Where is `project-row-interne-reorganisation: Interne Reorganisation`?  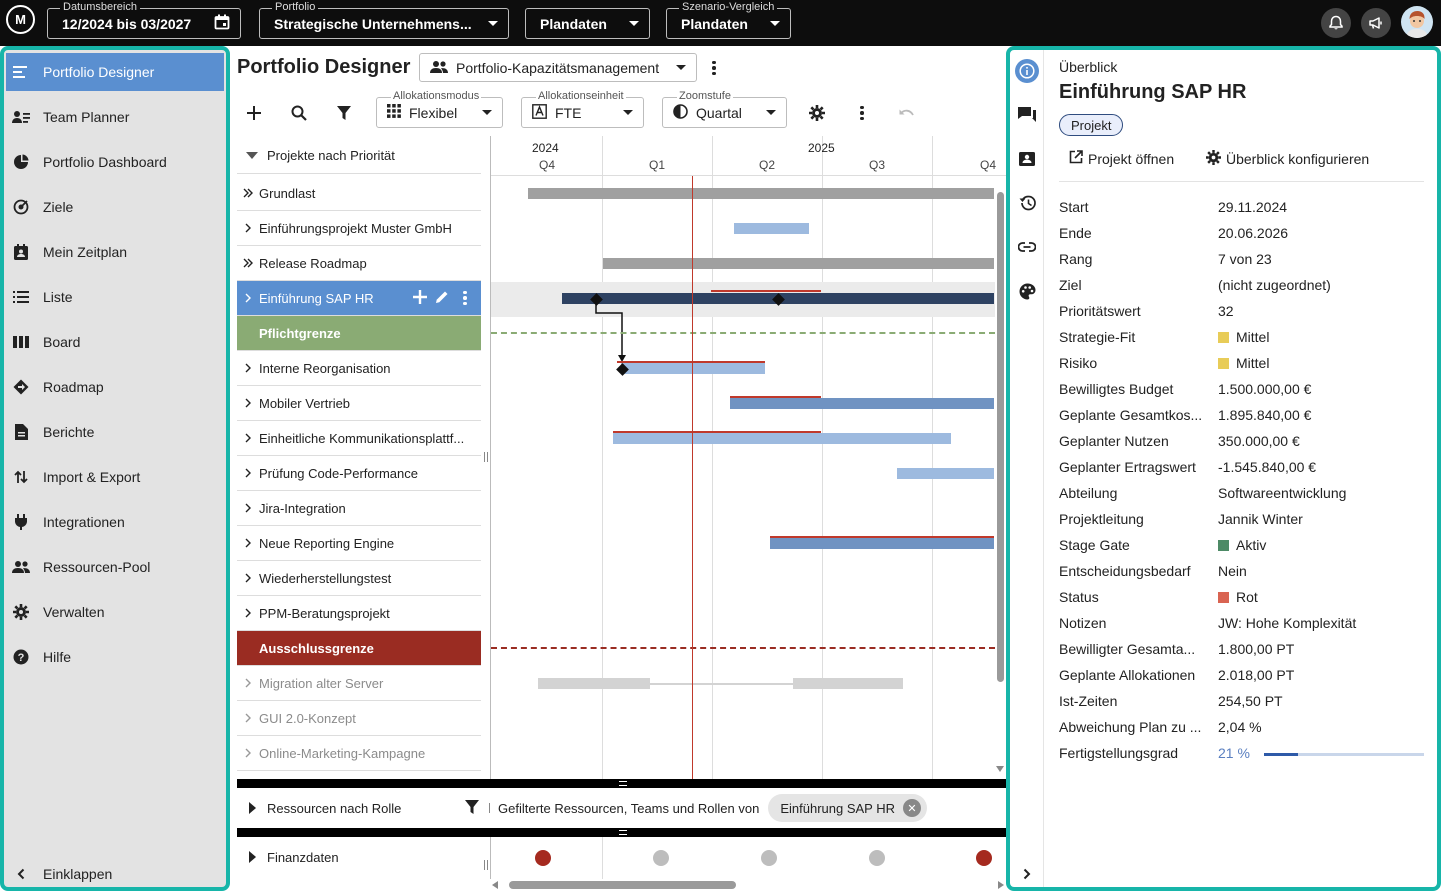
project-row-interne-reorganisation: Interne Reorganisation is located at coordinates (359, 368).